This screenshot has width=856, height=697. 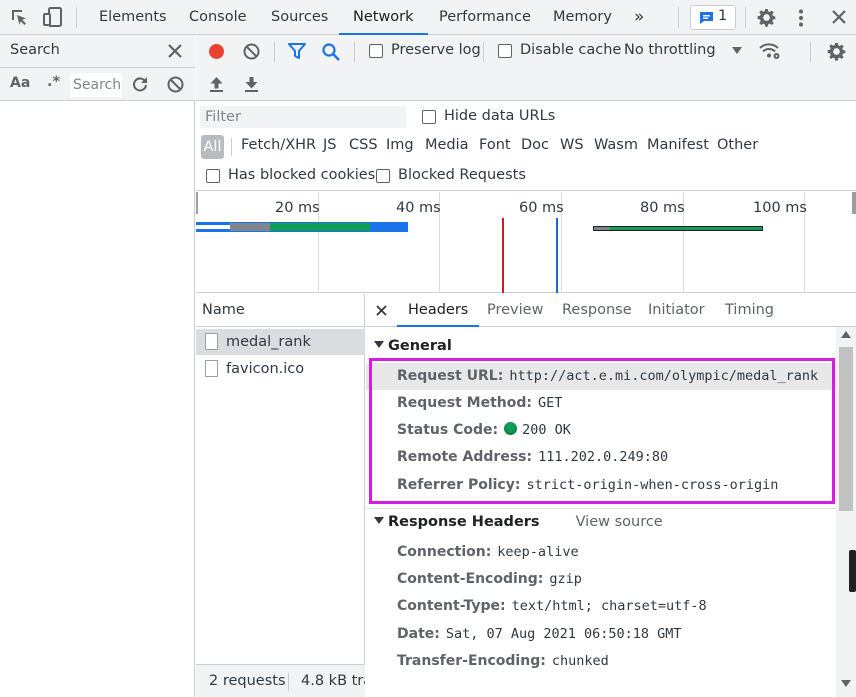 I want to click on view-source-link: View source, so click(x=619, y=522).